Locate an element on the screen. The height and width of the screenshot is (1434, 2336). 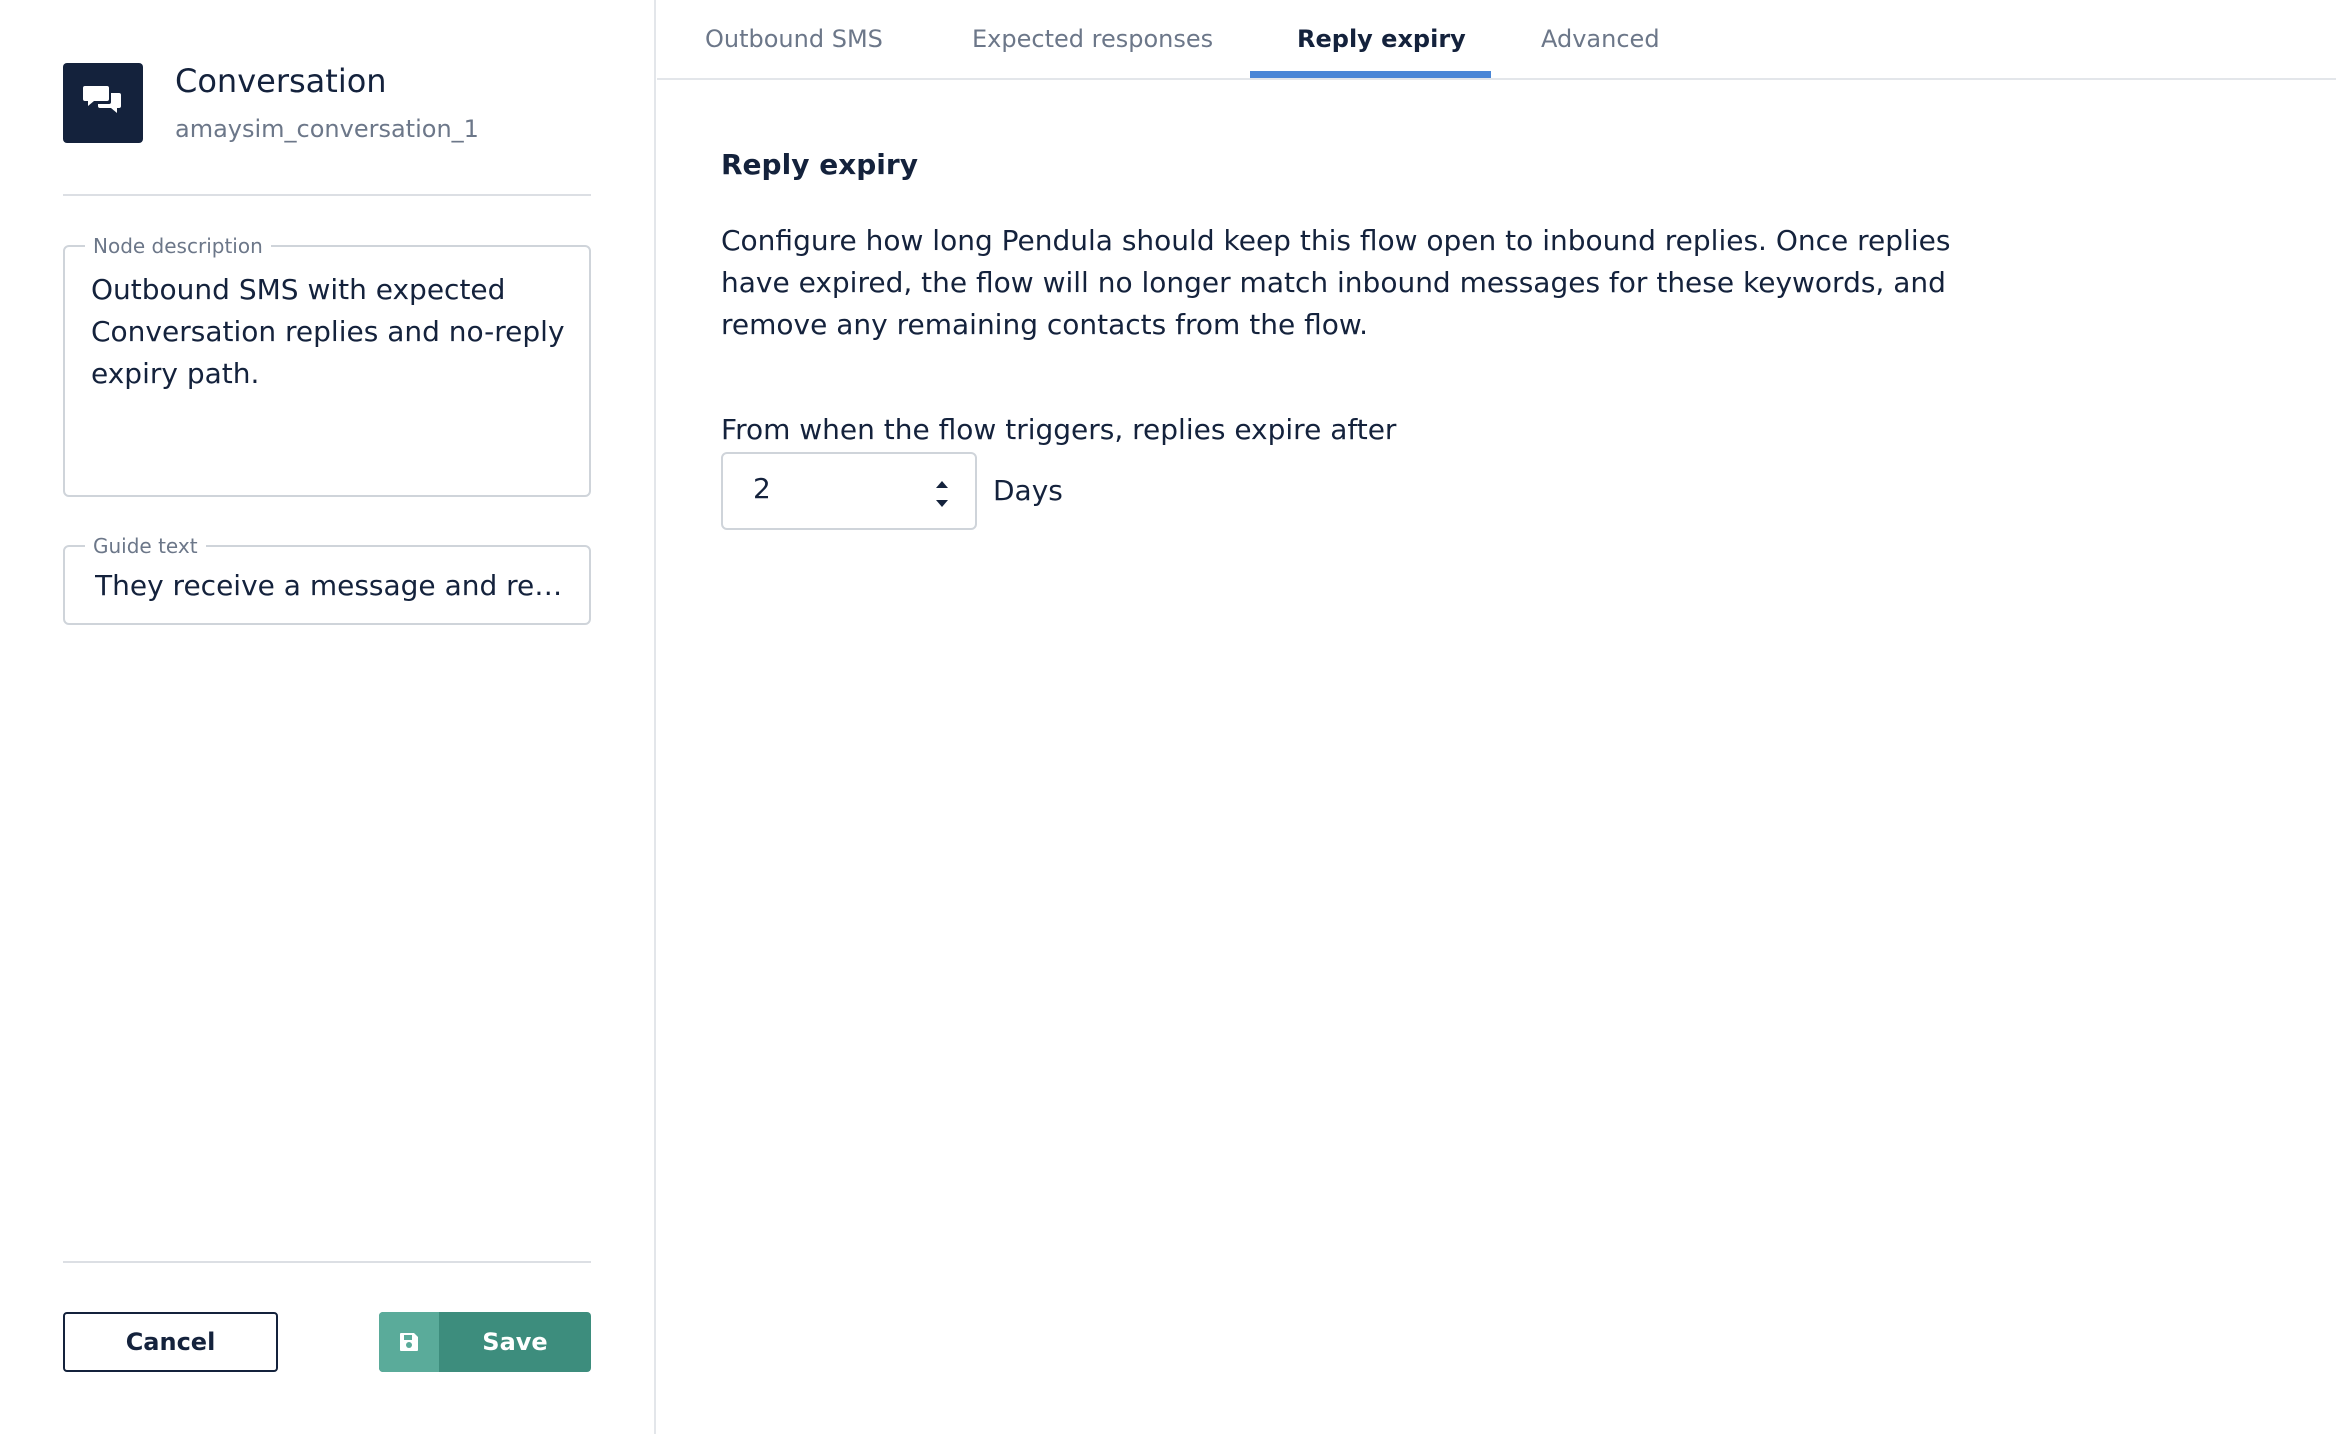
node-type-badge is located at coordinates (103, 103).